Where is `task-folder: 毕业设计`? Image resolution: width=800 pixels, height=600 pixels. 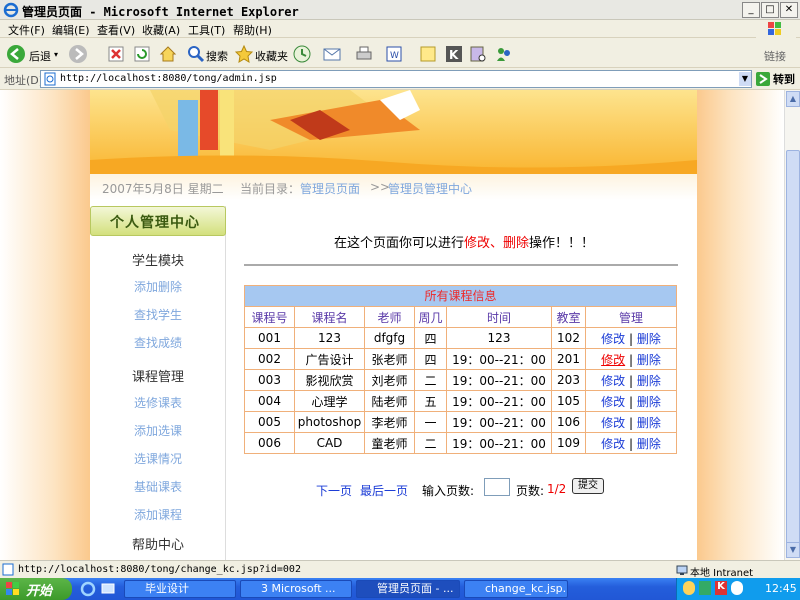
task-folder: 毕业设计 is located at coordinates (180, 589).